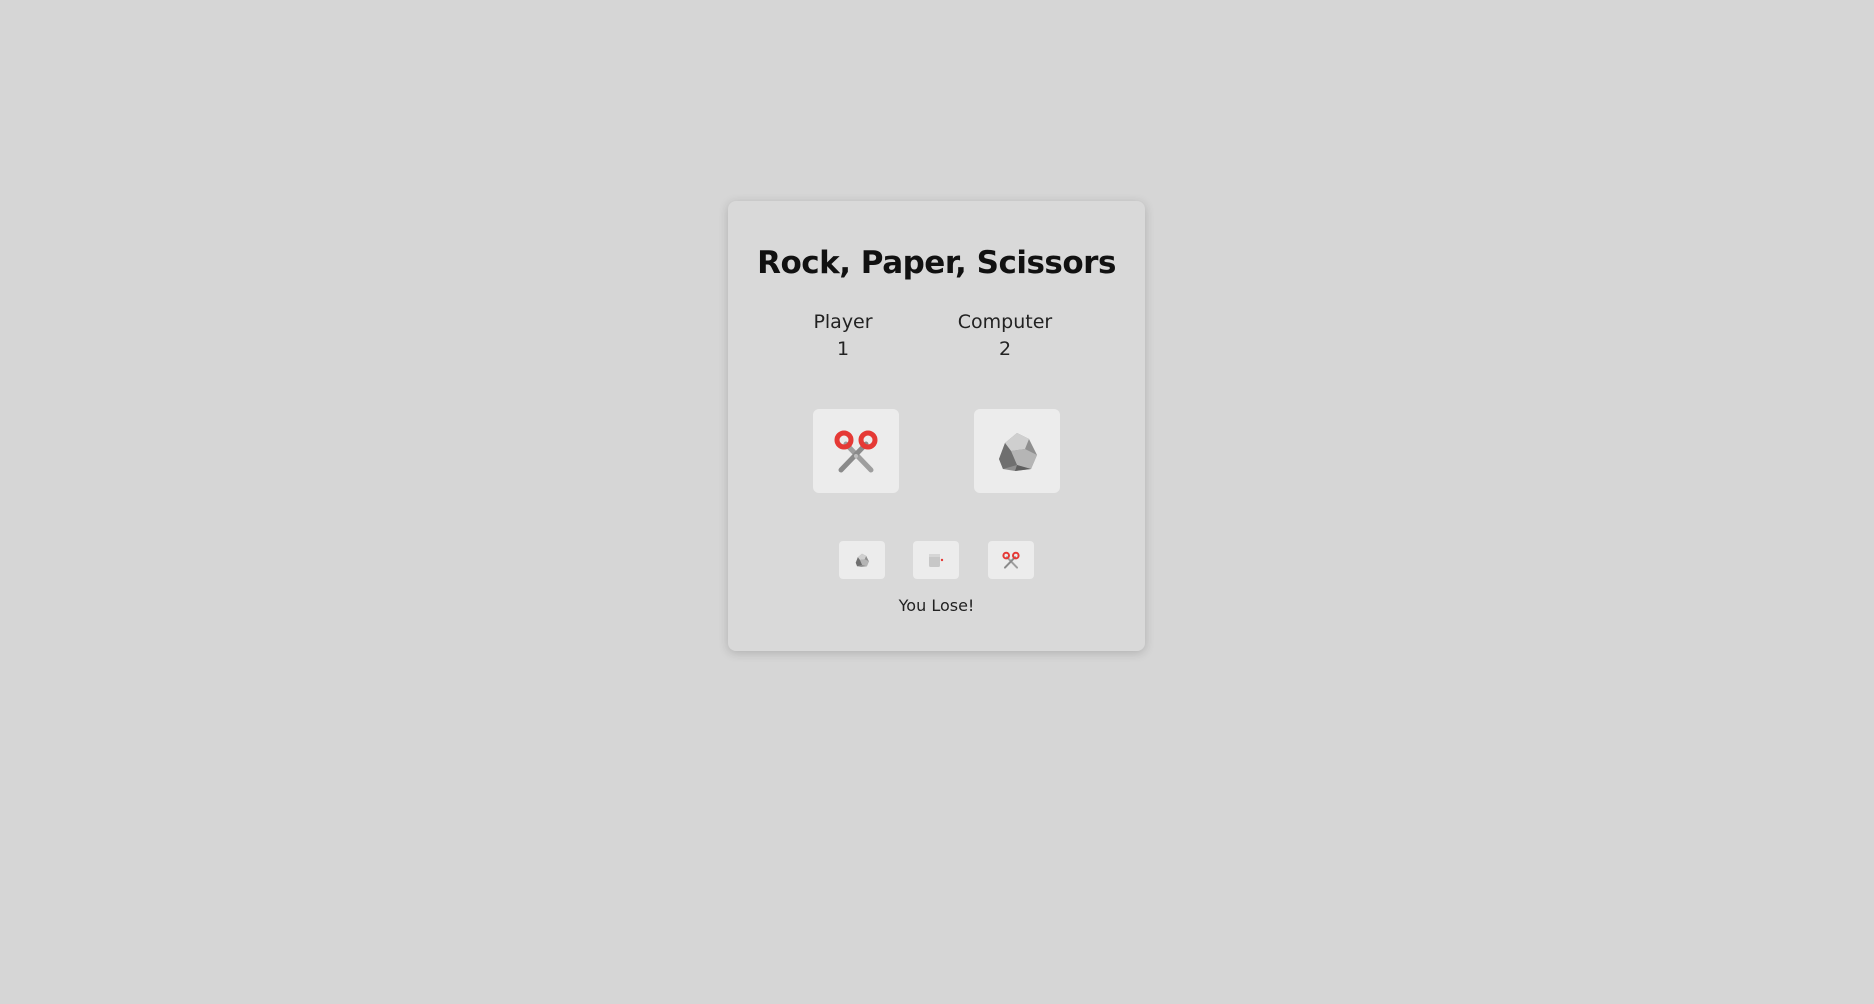 Image resolution: width=1874 pixels, height=1004 pixels. I want to click on paper-button, so click(936, 560).